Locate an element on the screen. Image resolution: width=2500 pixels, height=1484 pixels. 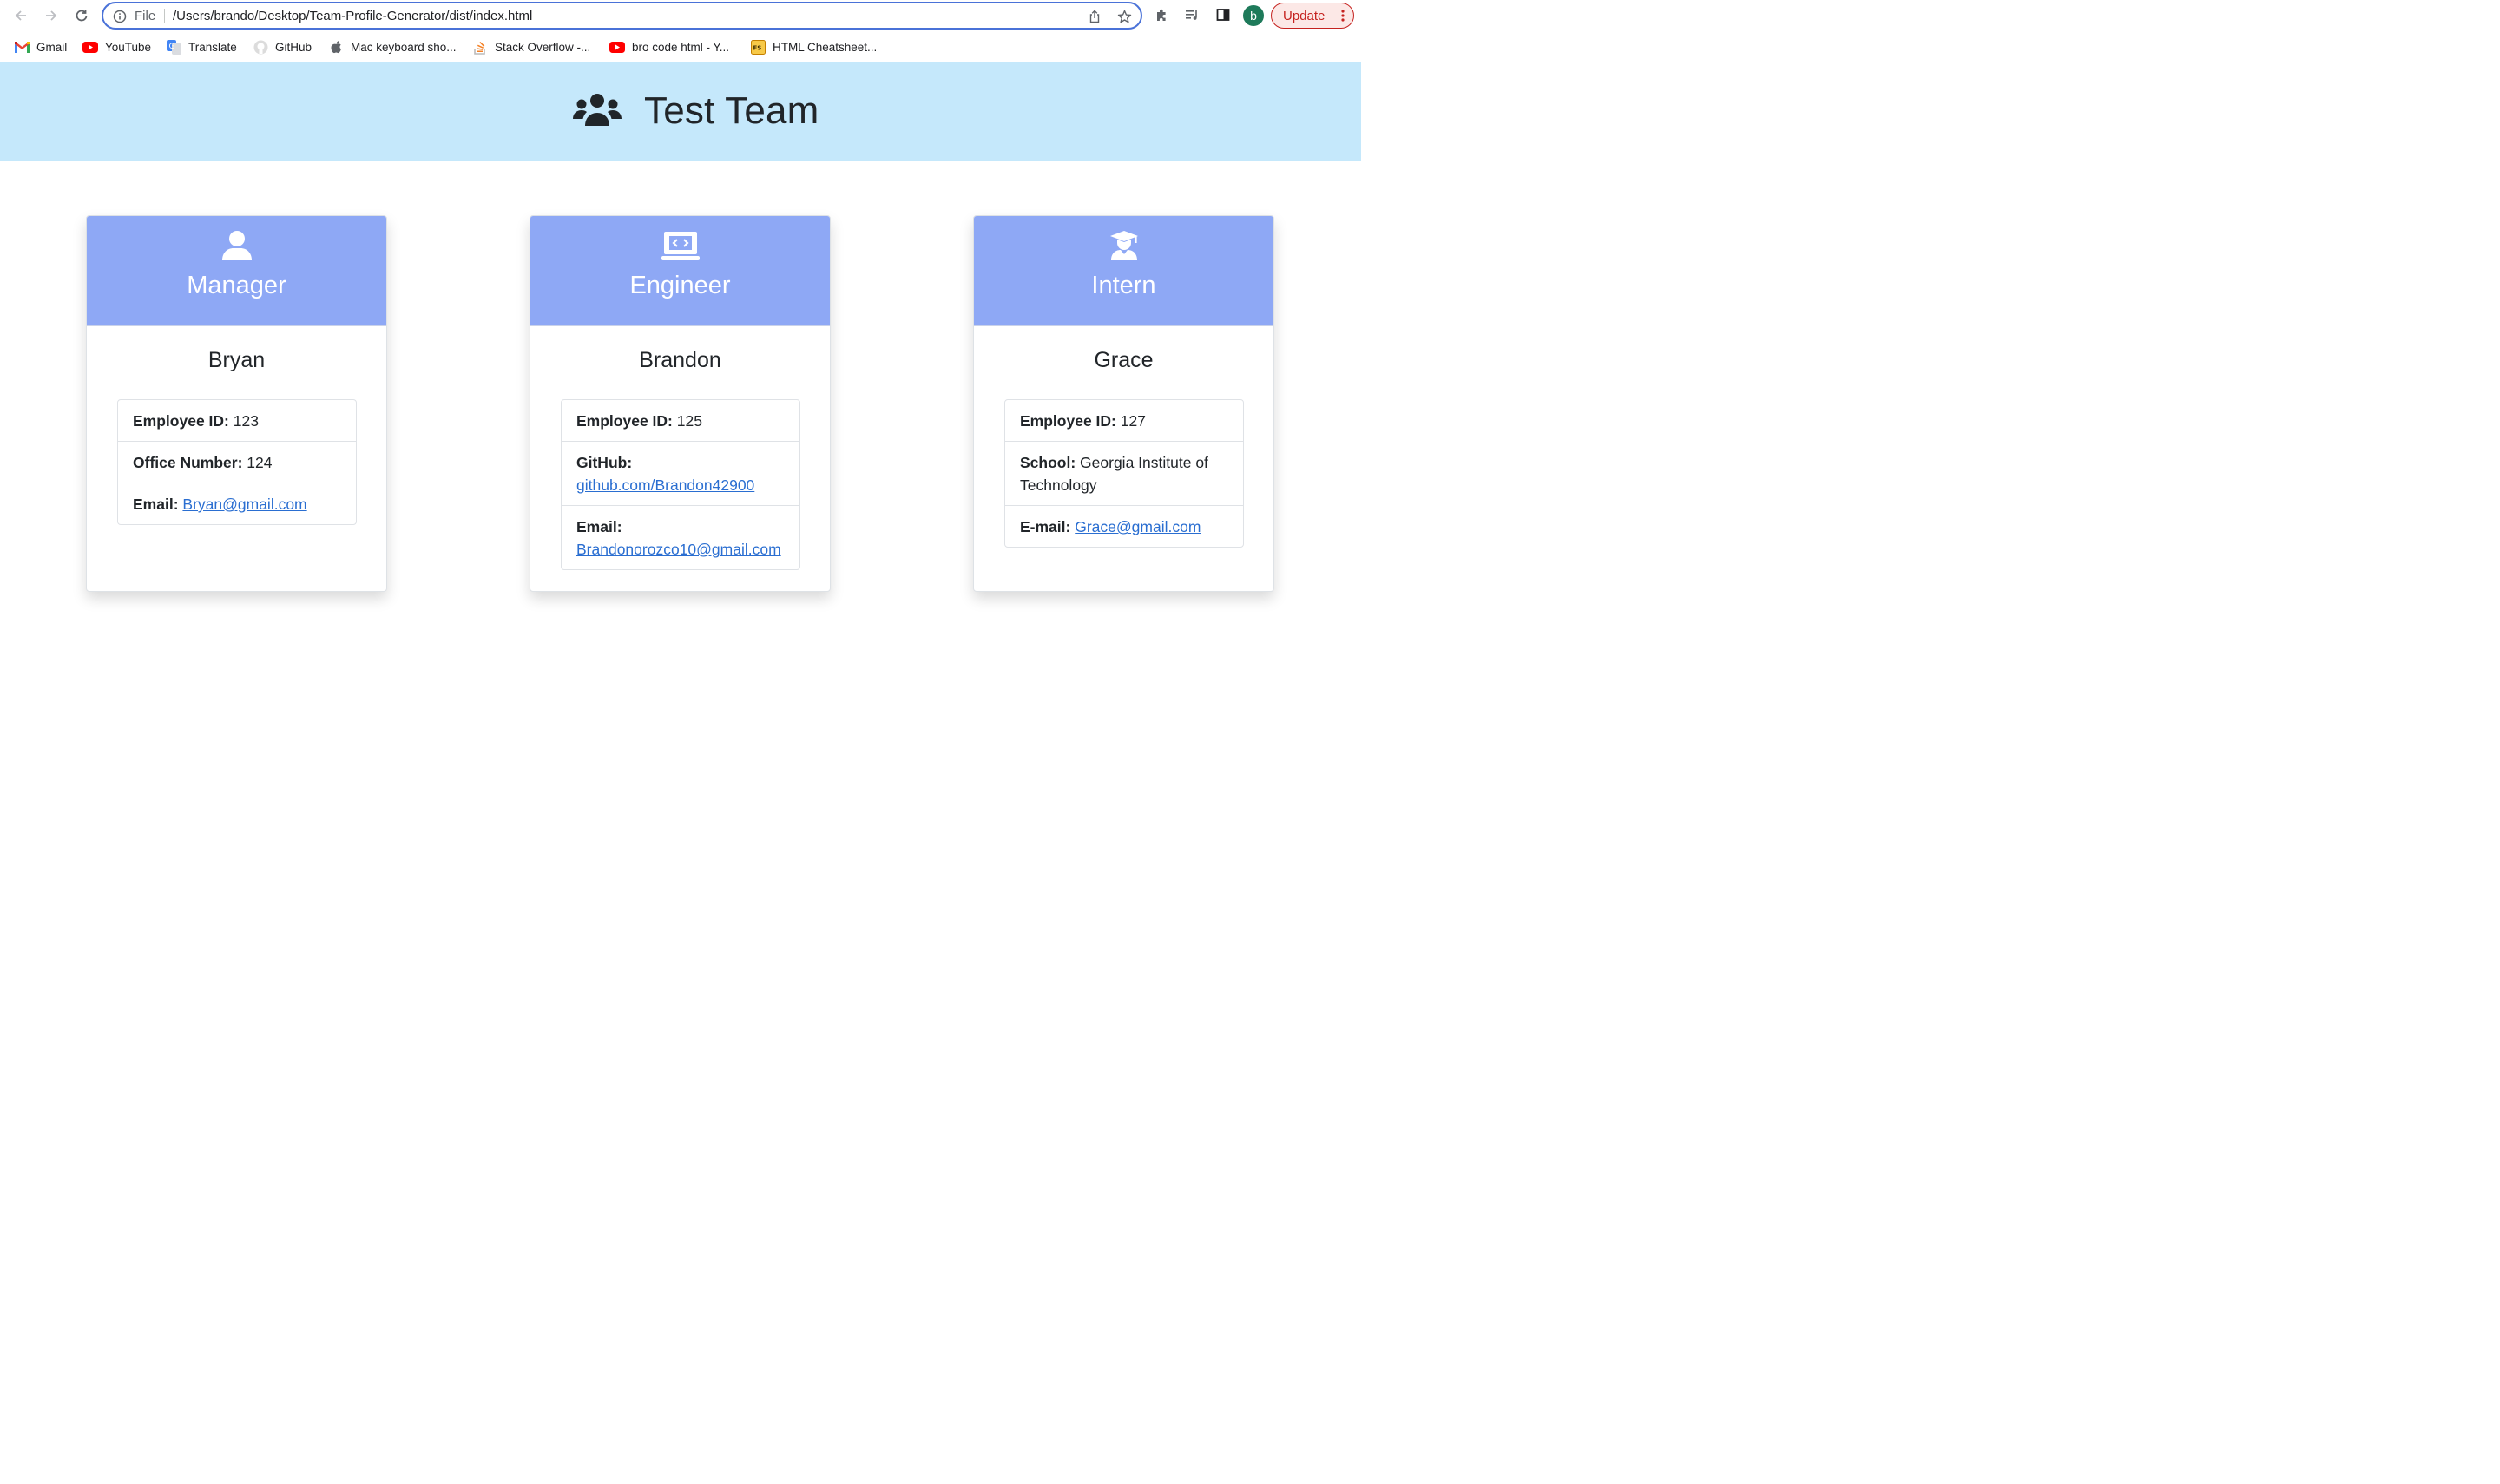
arrow-left-icon is located at coordinates (20, 16).